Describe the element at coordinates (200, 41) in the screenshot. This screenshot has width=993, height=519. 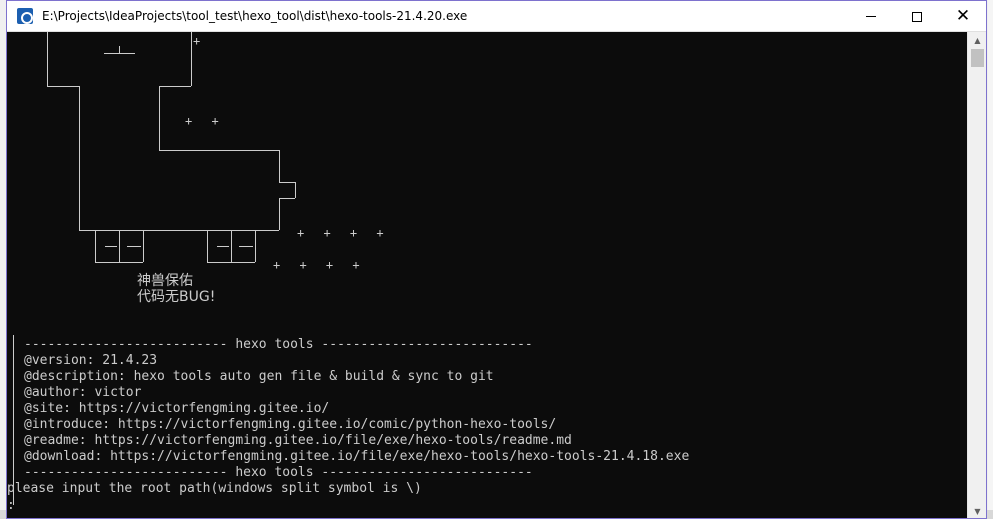
I see `ascii-plus-row: +` at that location.